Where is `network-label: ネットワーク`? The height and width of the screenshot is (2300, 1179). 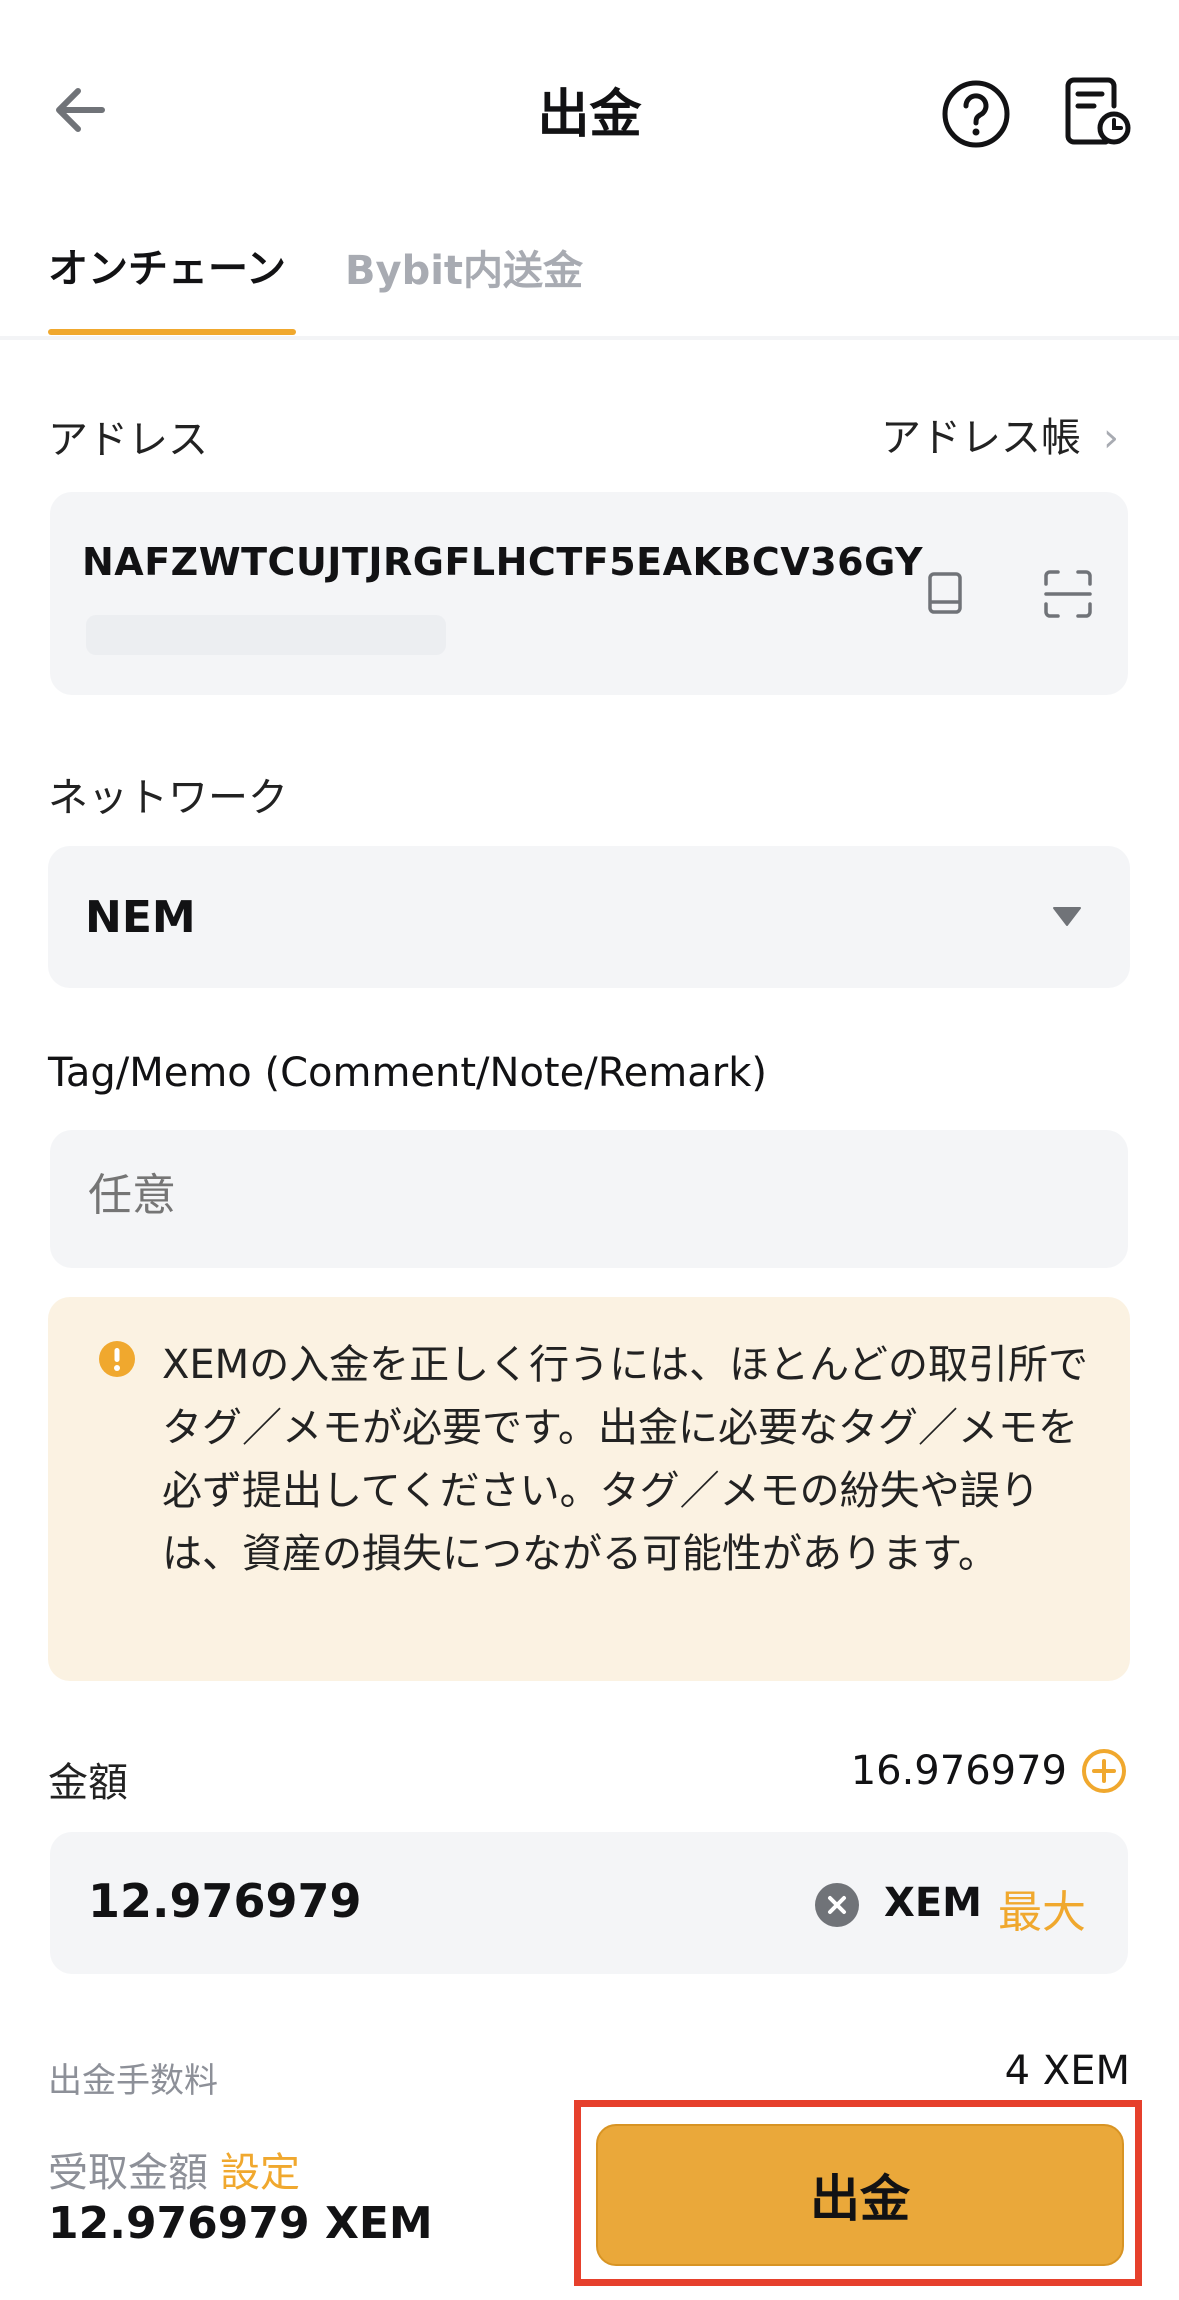 network-label: ネットワーク is located at coordinates (168, 798).